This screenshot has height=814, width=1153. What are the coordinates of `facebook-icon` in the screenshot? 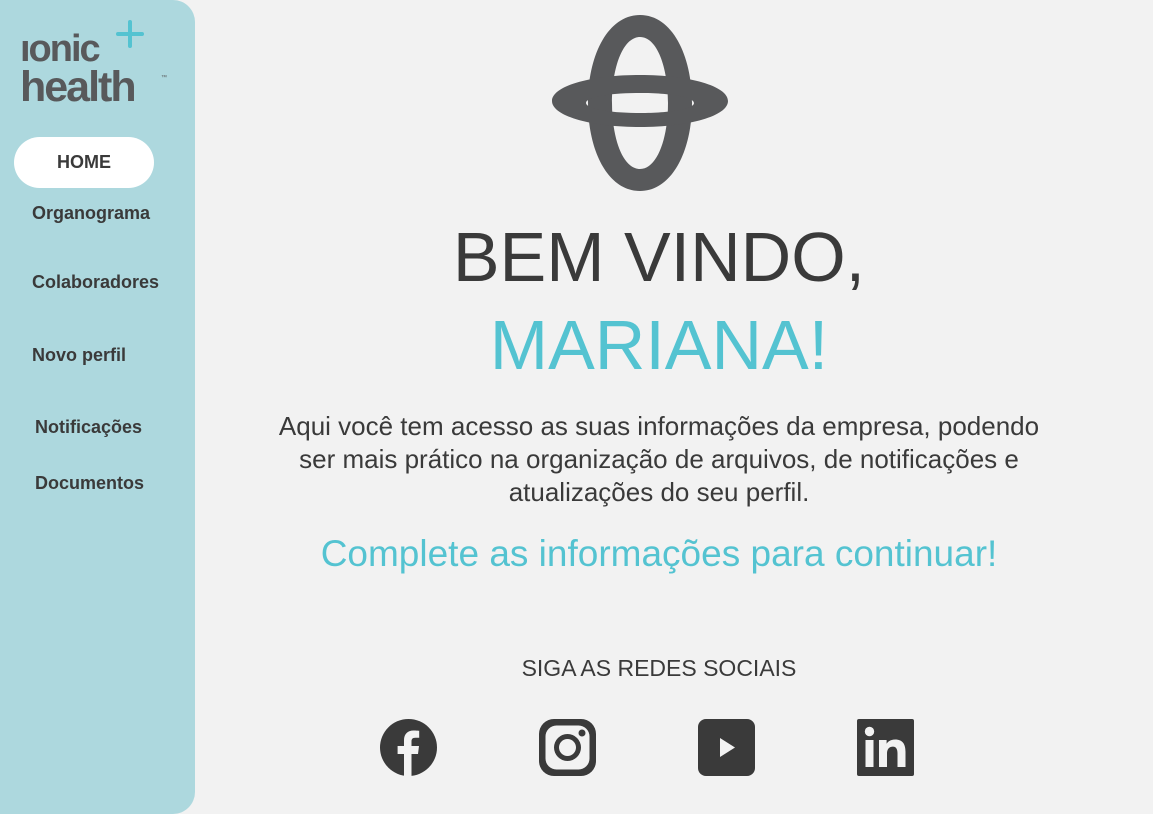 It's located at (408, 747).